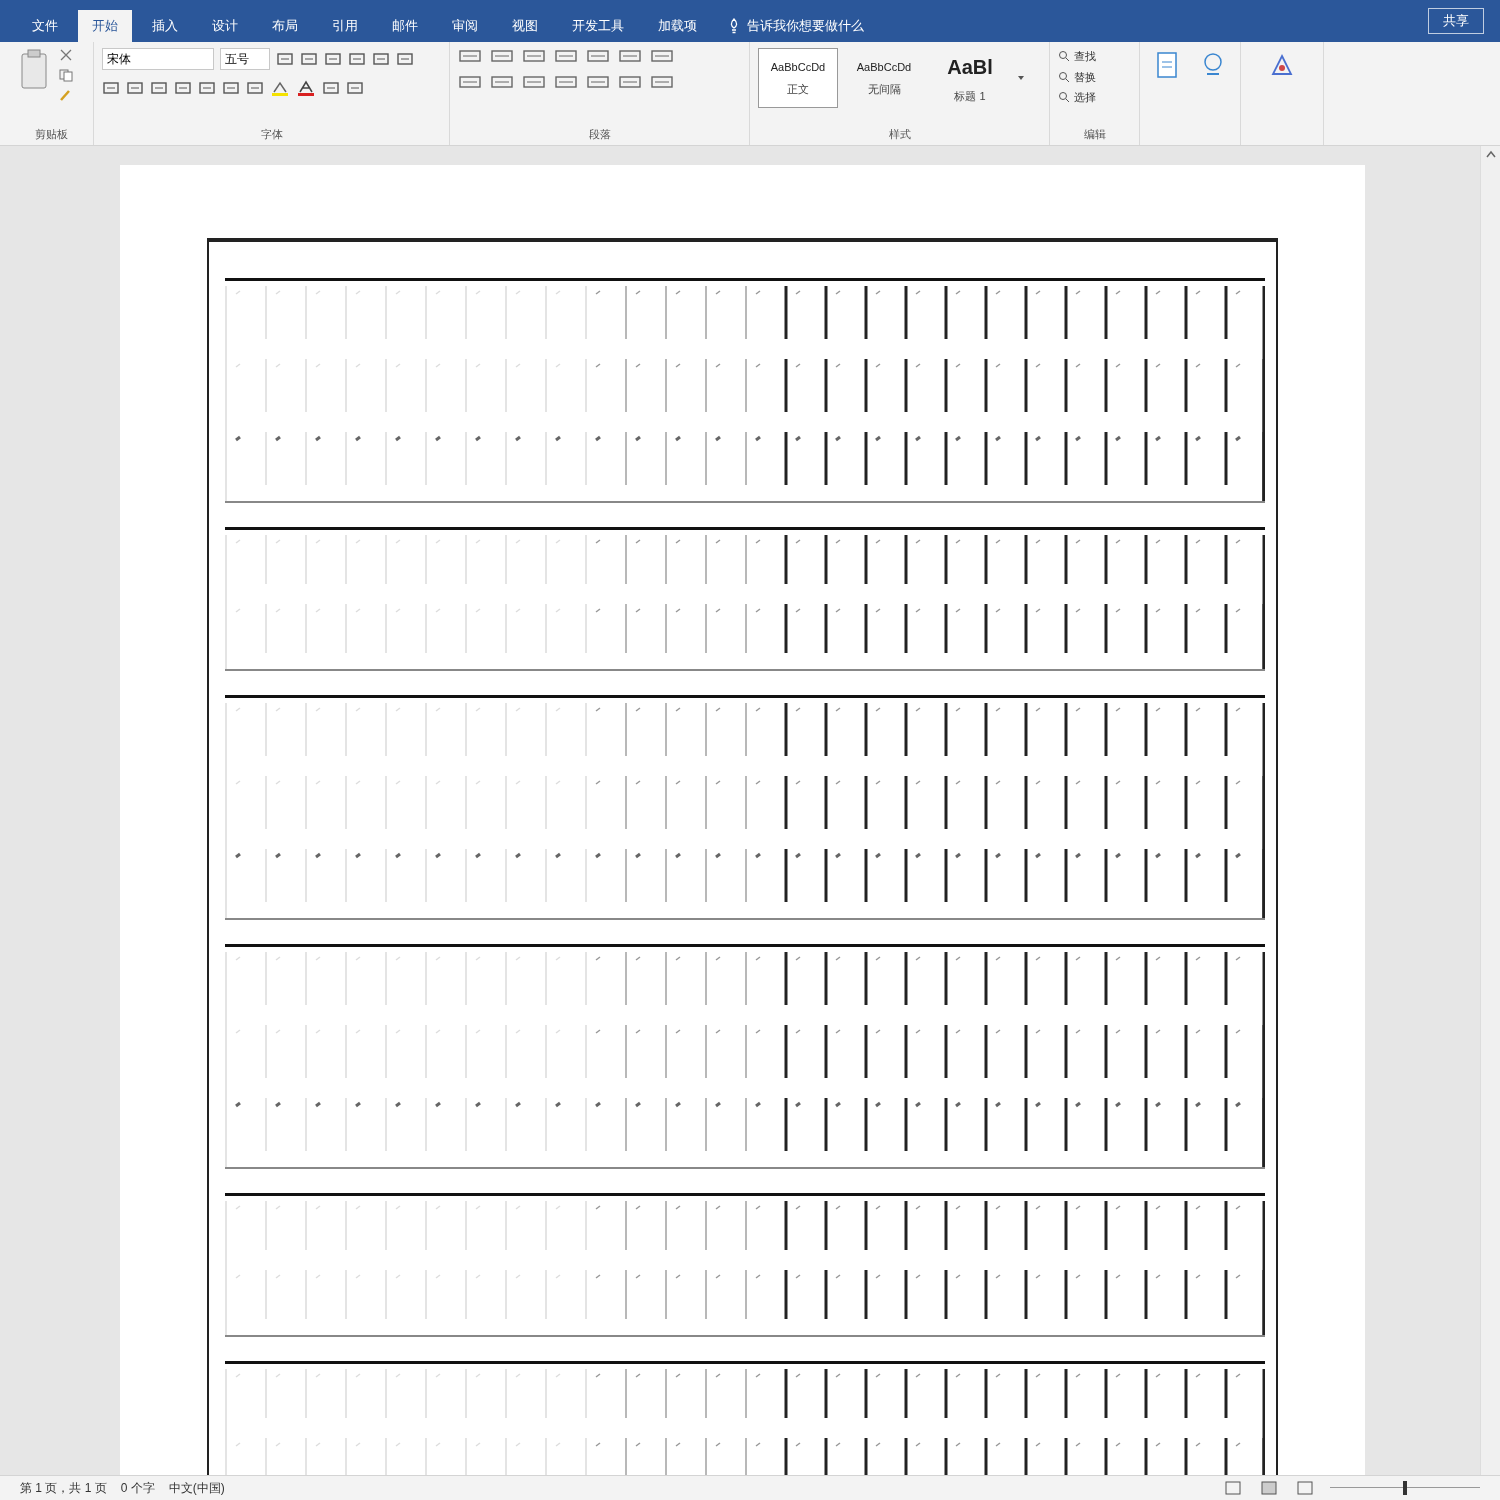  Describe the element at coordinates (795, 26) in the screenshot. I see `tell-me-search: 告诉我你想要做什么` at that location.